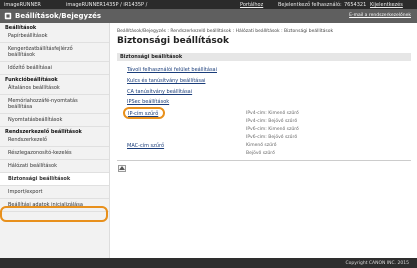 The width and height of the screenshot is (417, 268). What do you see at coordinates (21, 28) in the screenshot?
I see `sidebar-section-settings: Beállítások` at bounding box center [21, 28].